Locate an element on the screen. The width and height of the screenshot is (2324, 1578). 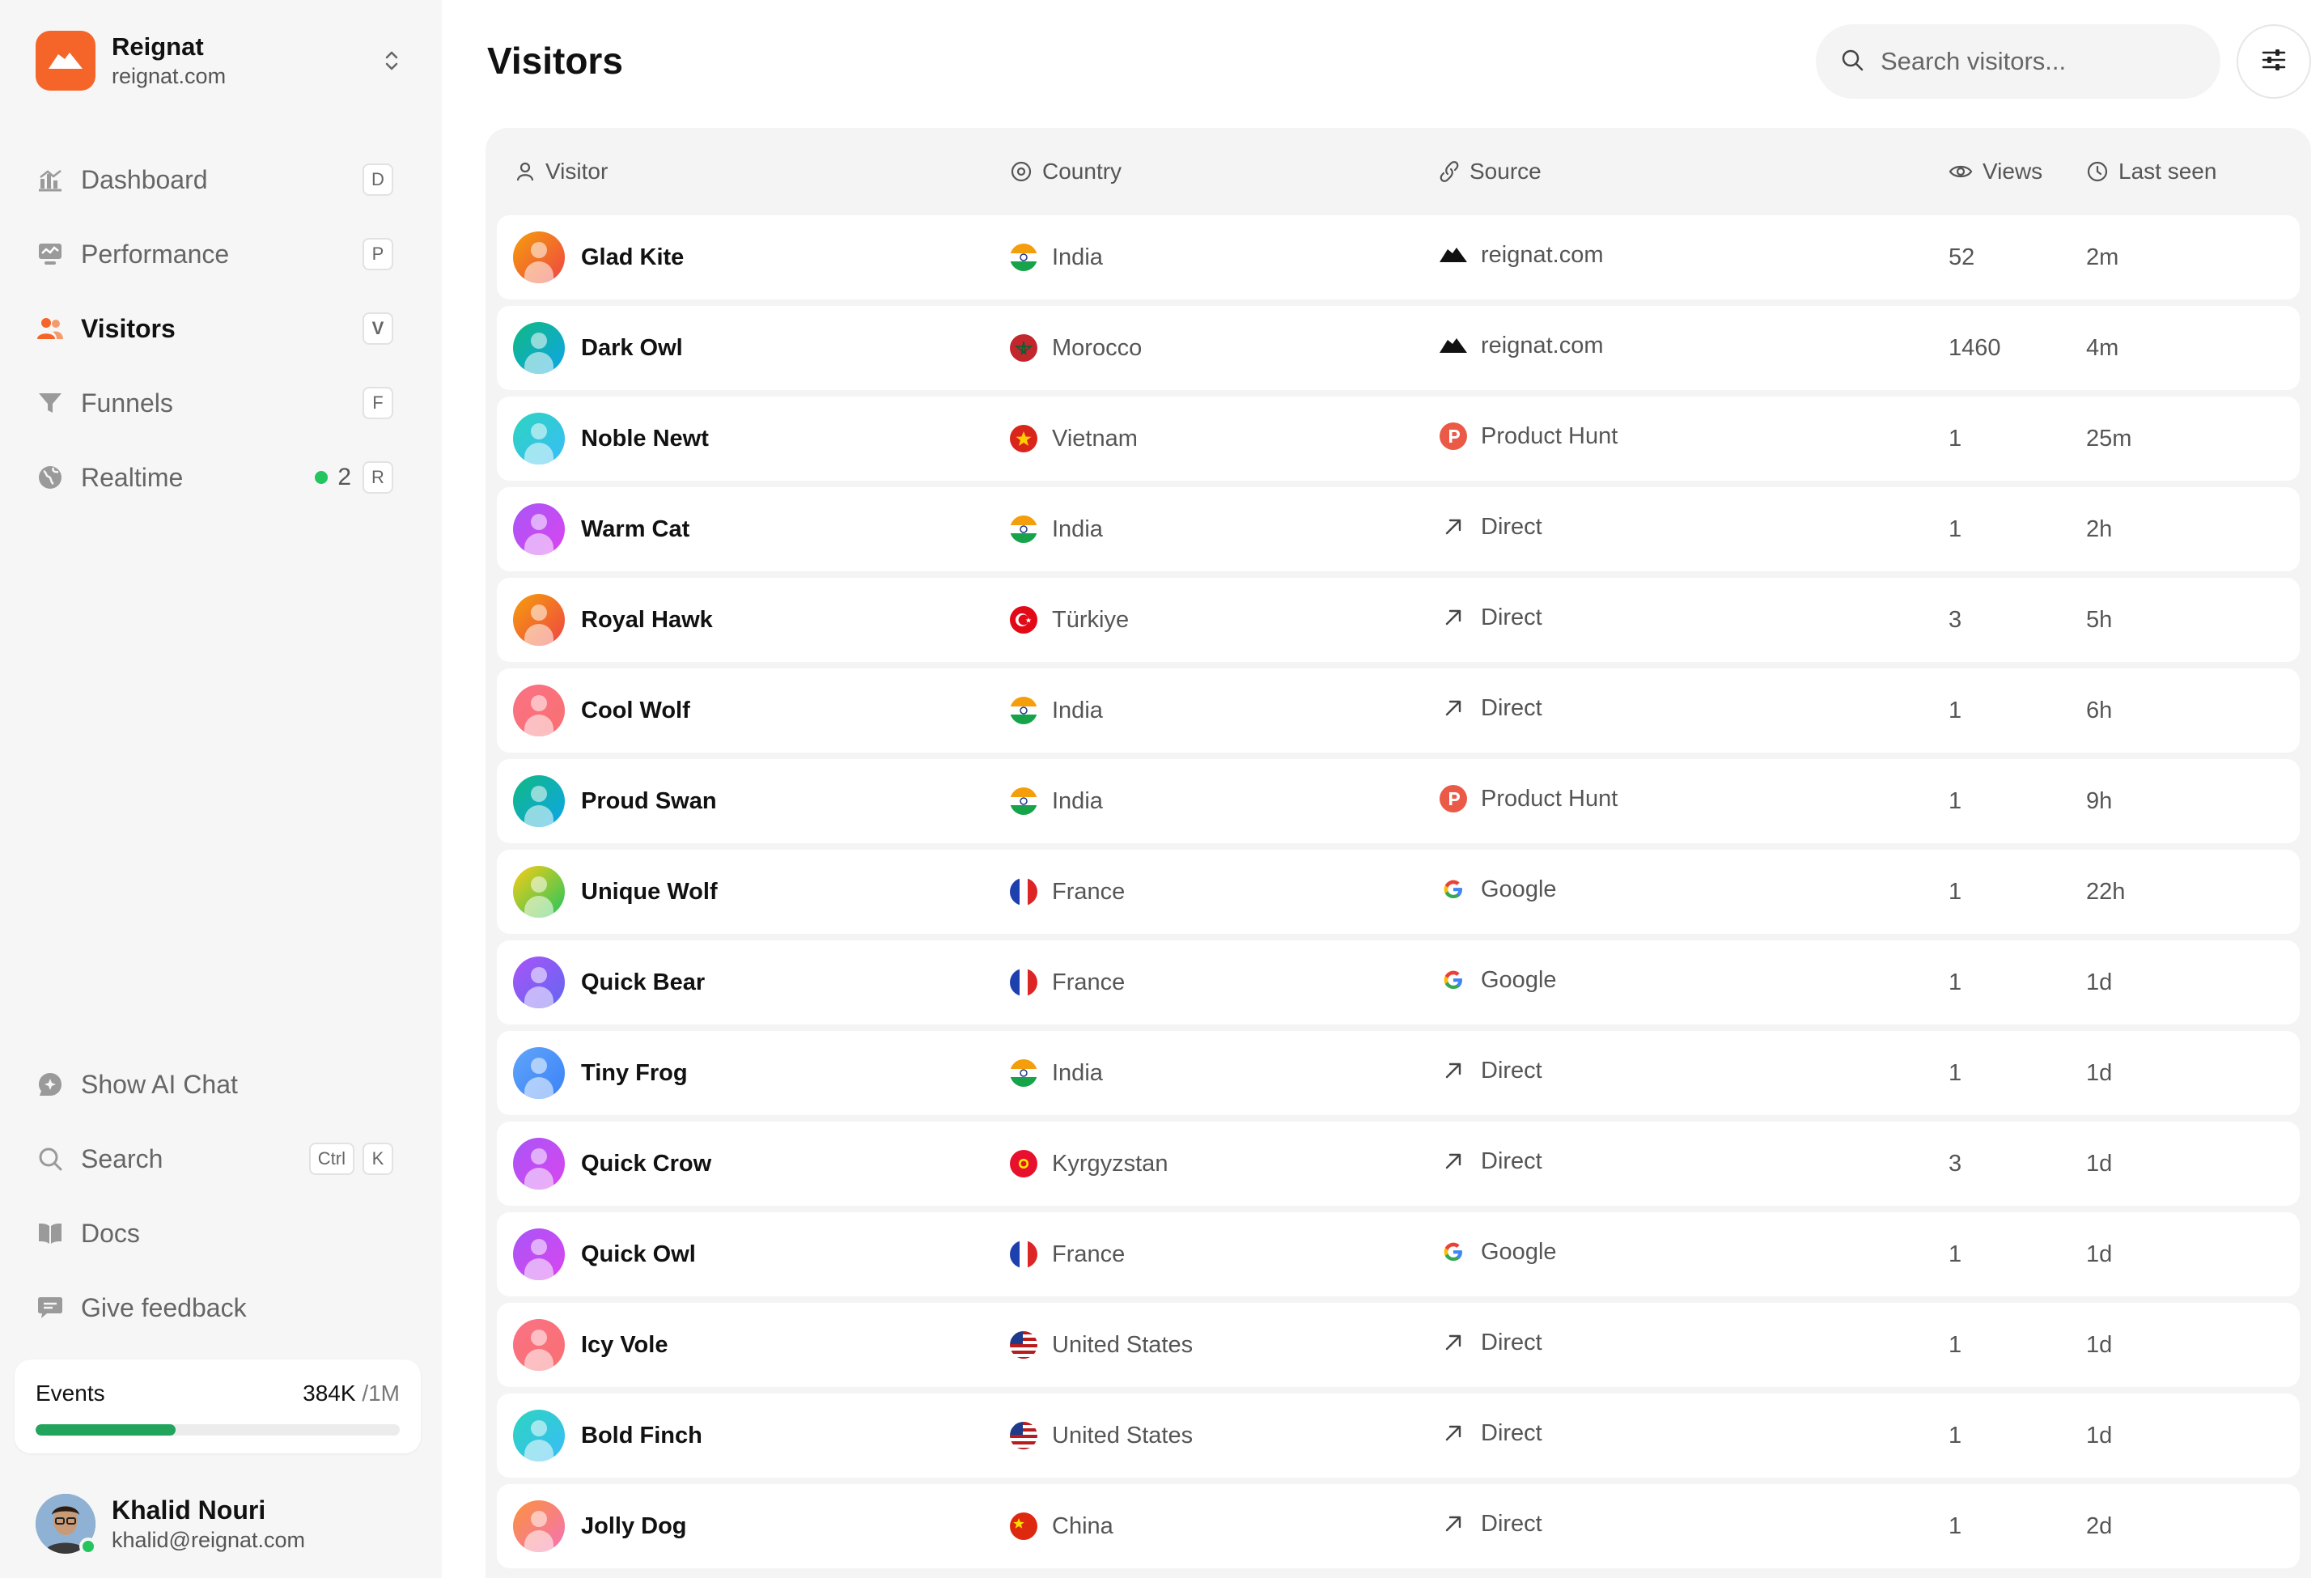
last-seen: 5h is located at coordinates (2099, 619).